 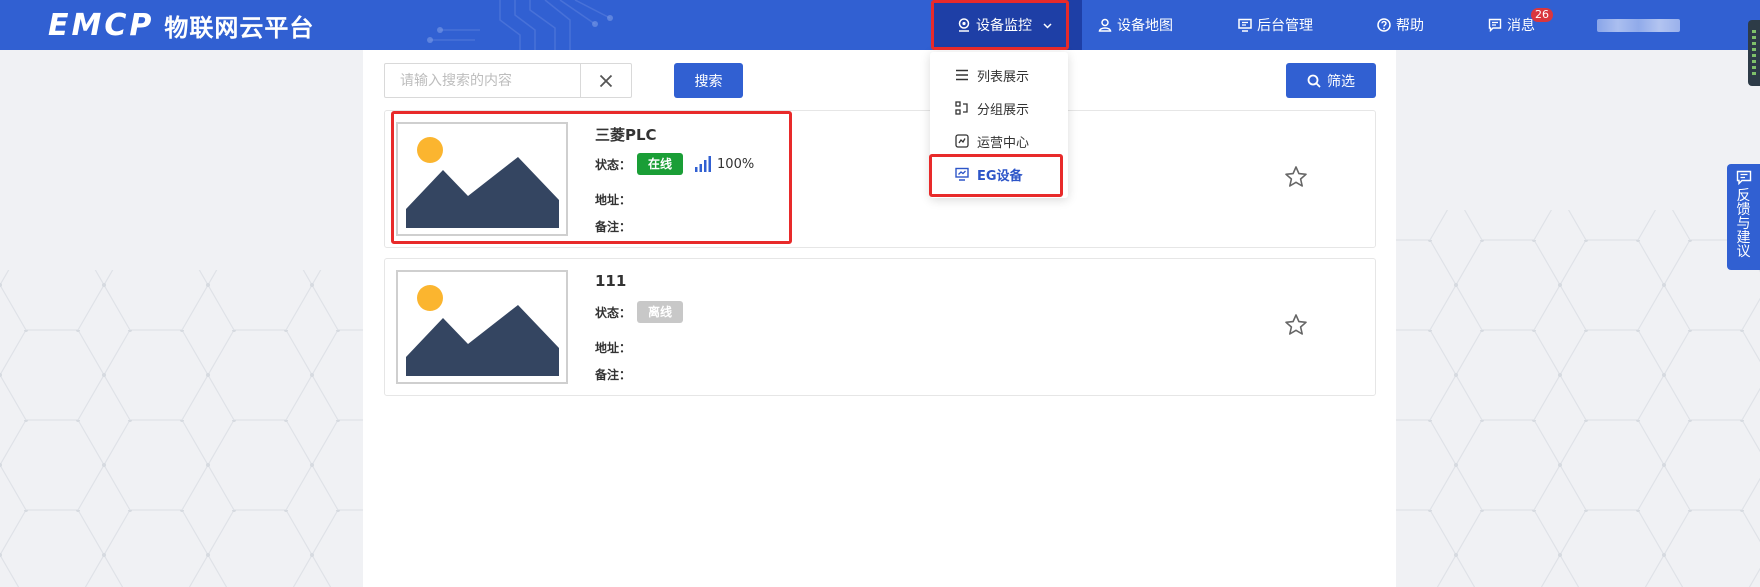 What do you see at coordinates (1245, 25) in the screenshot?
I see `monitor-icon` at bounding box center [1245, 25].